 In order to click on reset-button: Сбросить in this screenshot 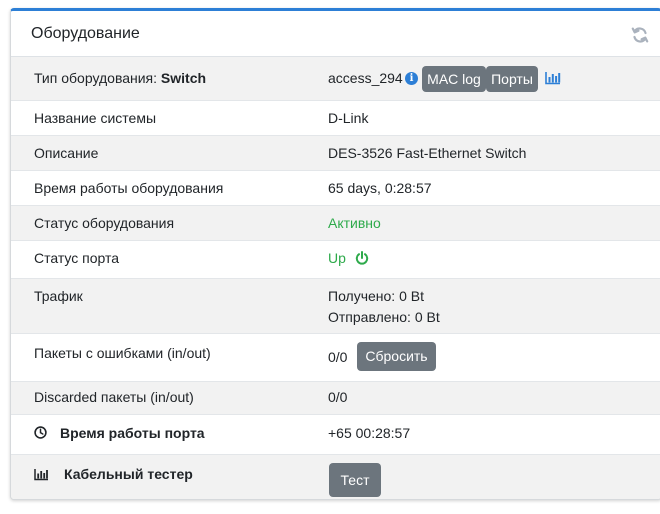, I will do `click(396, 356)`.